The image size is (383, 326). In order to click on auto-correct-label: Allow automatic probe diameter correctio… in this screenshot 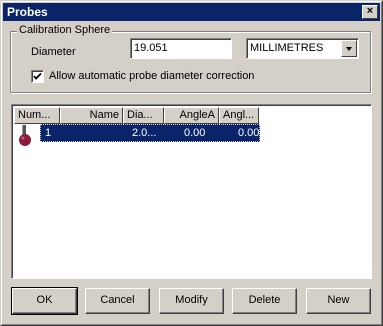, I will do `click(151, 76)`.